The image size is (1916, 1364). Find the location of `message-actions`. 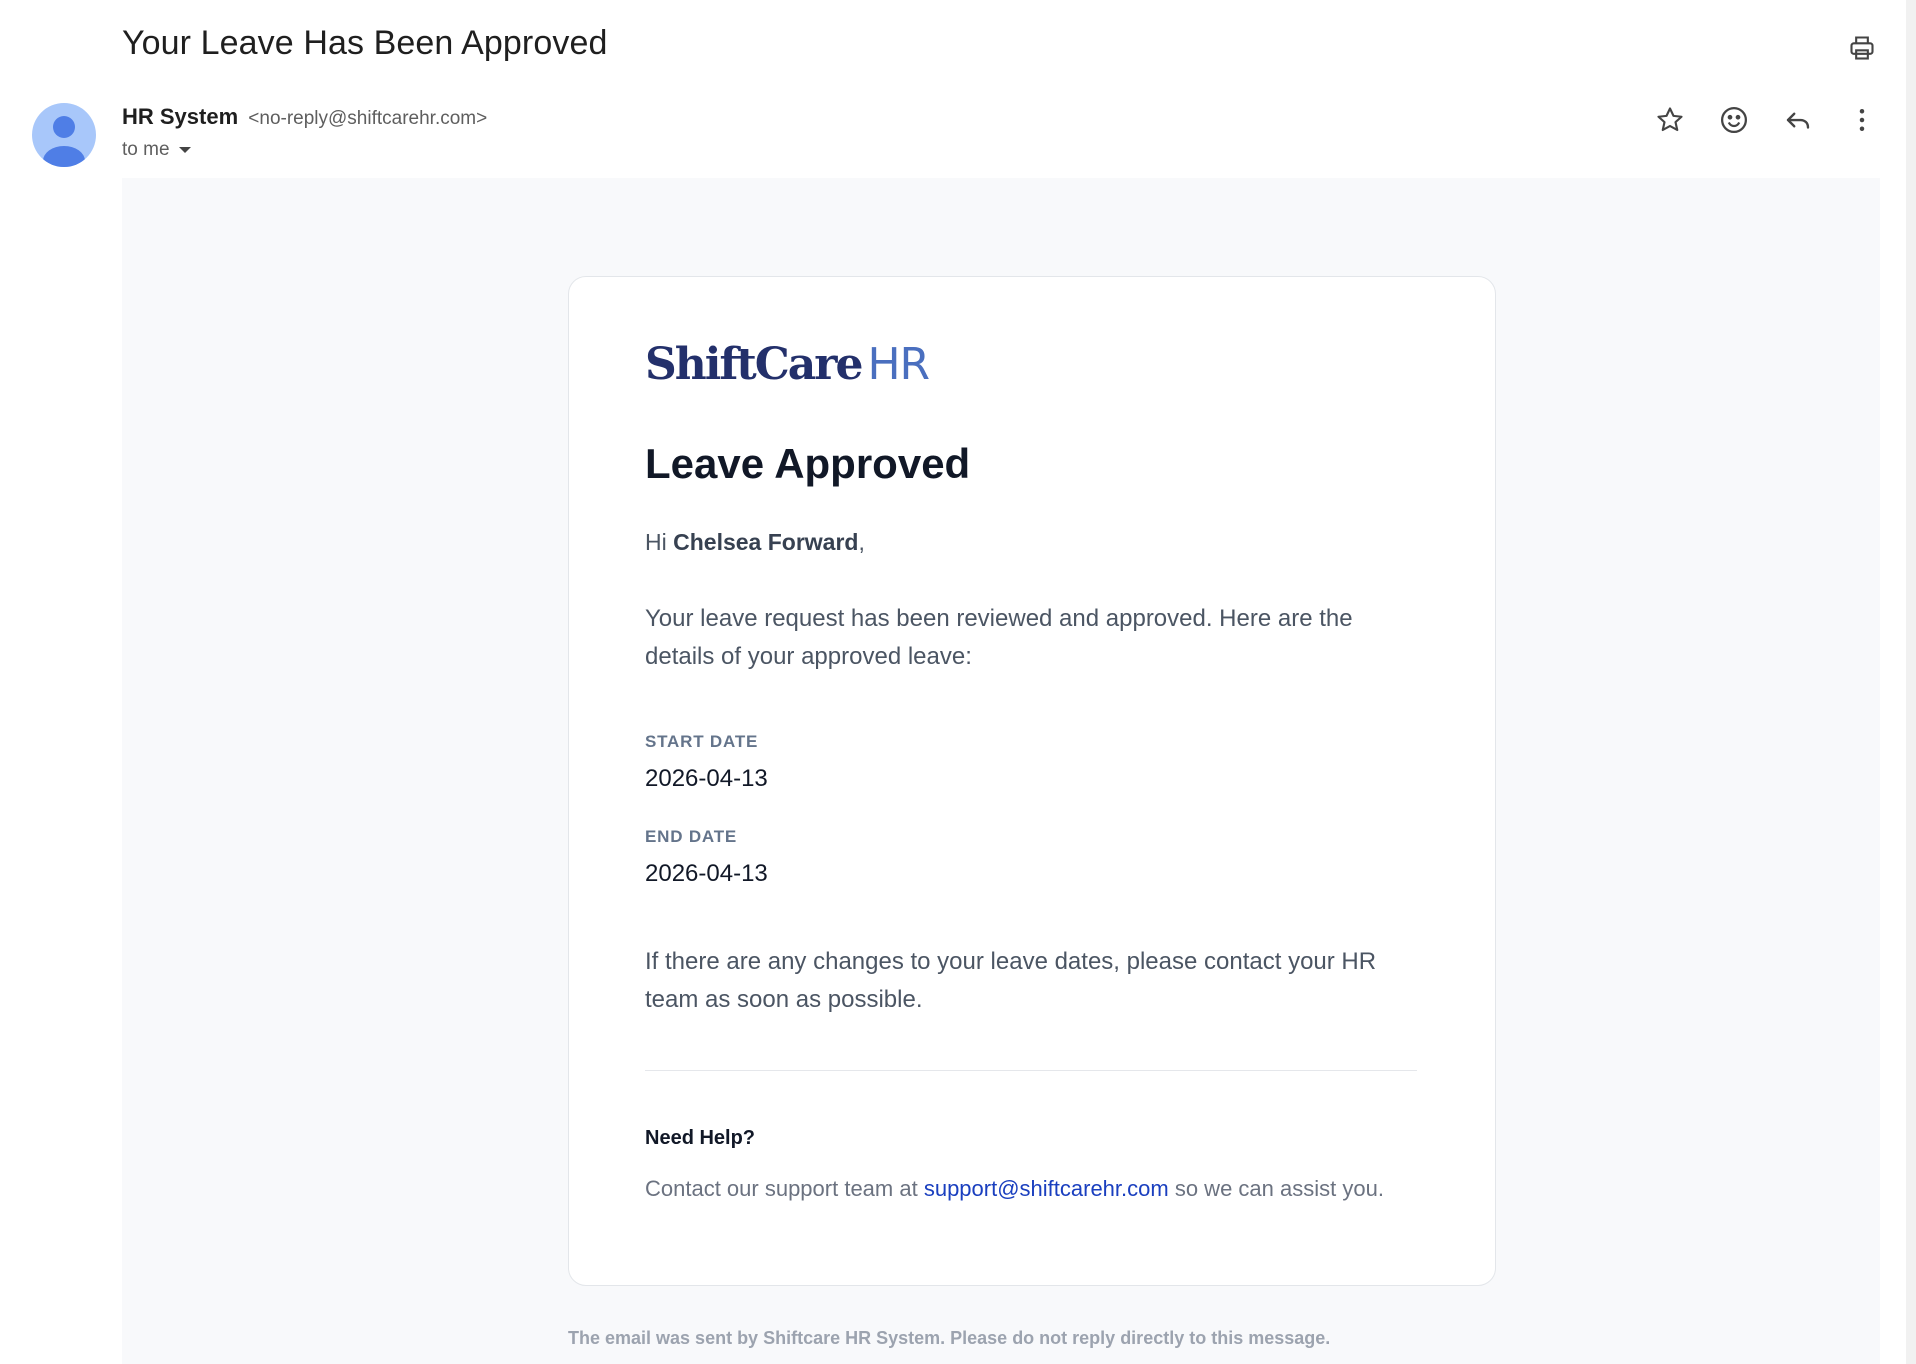

message-actions is located at coordinates (1766, 120).